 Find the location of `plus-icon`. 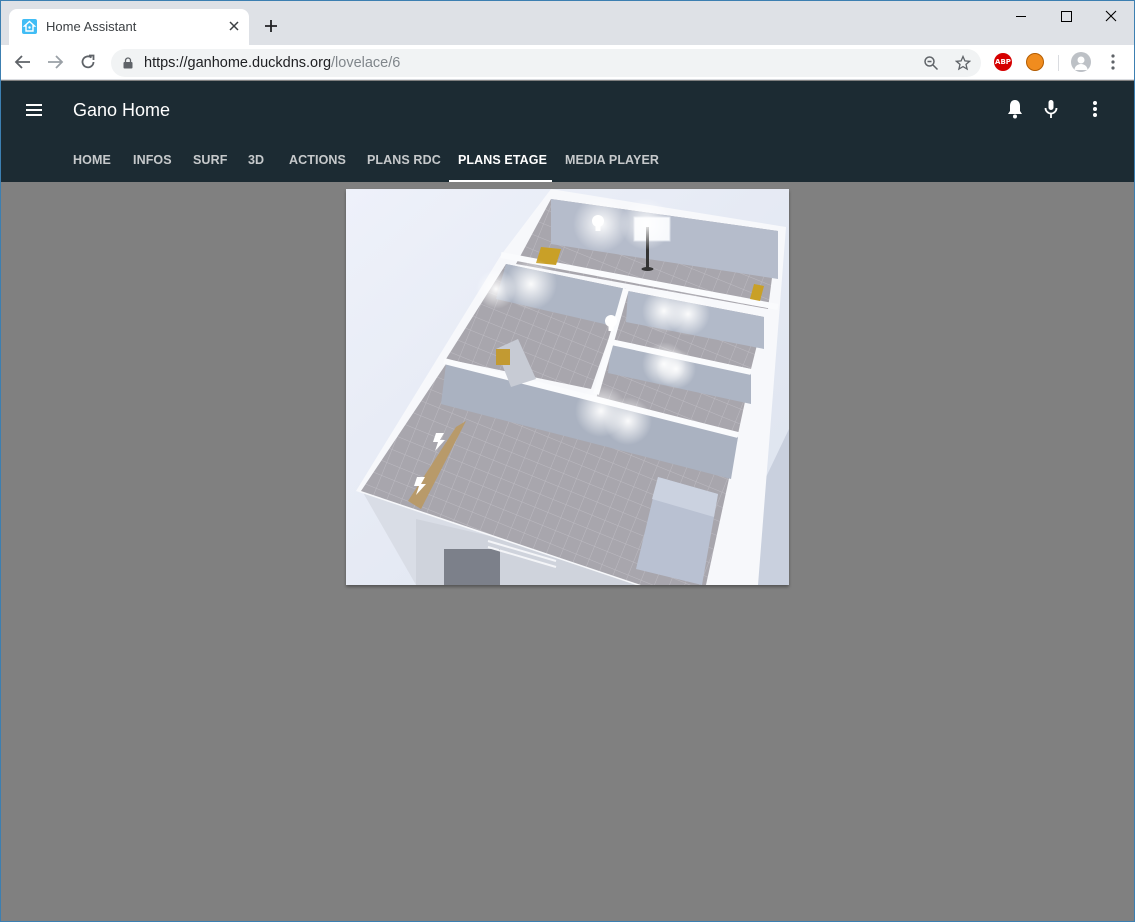

plus-icon is located at coordinates (271, 26).